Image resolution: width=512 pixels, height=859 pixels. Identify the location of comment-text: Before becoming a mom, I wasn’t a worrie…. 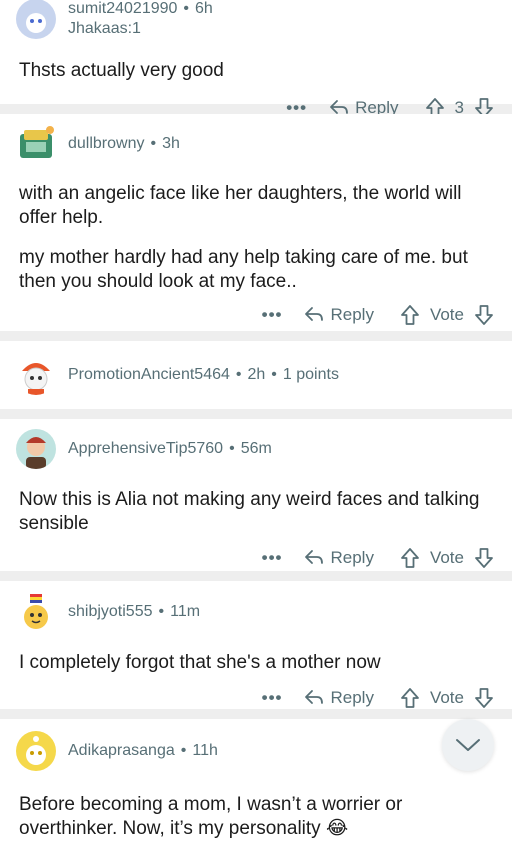
(211, 816).